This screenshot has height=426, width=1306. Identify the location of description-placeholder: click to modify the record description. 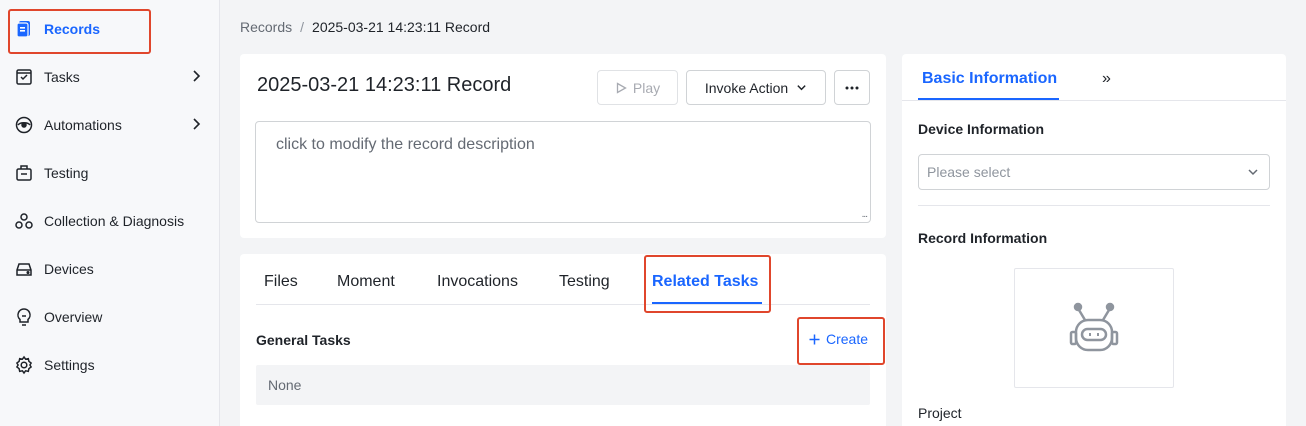
(405, 144).